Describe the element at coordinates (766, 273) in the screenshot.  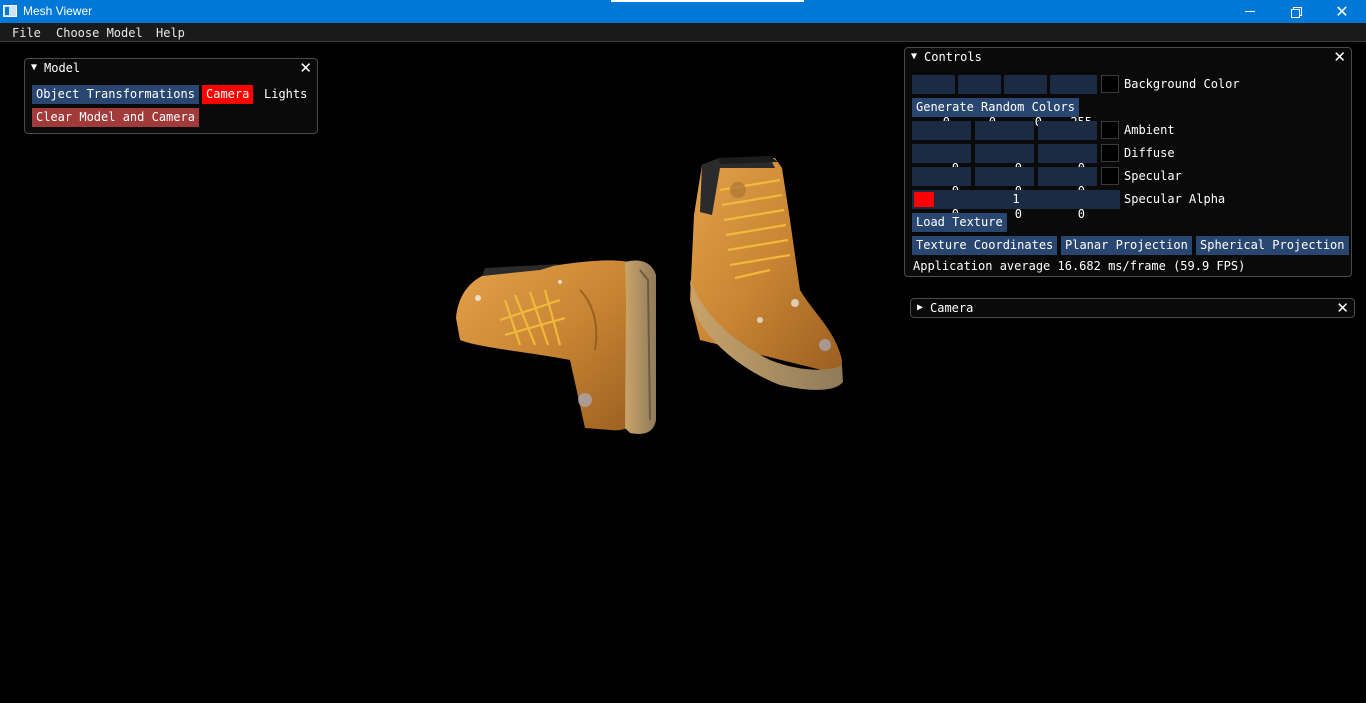
I see `boot-right-model` at that location.